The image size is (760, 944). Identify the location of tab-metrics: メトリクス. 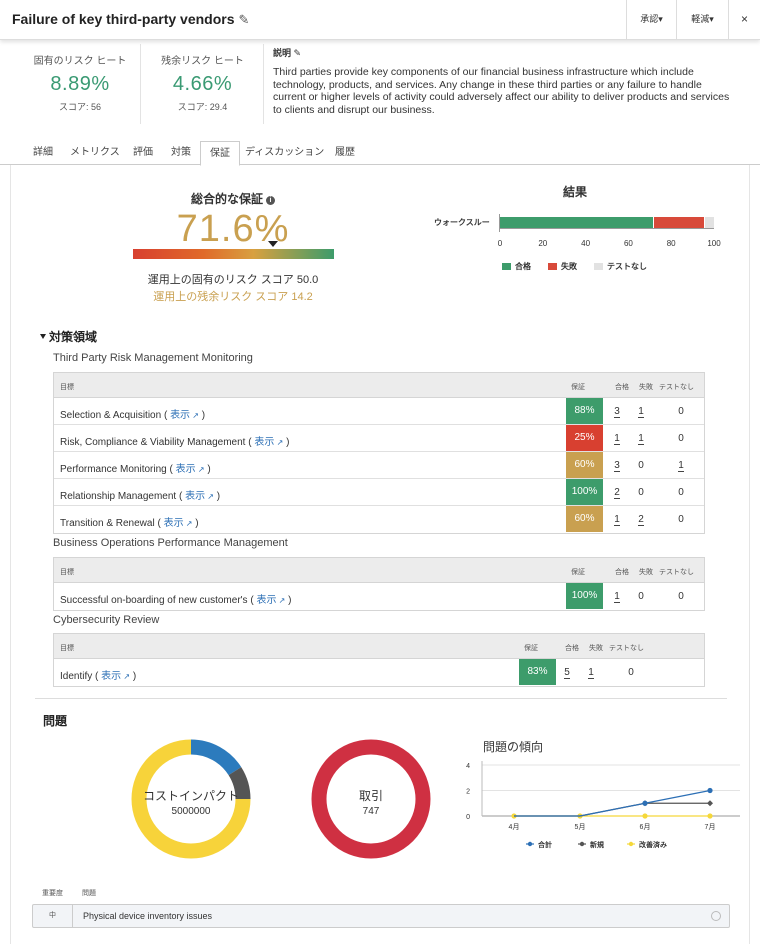
(95, 153).